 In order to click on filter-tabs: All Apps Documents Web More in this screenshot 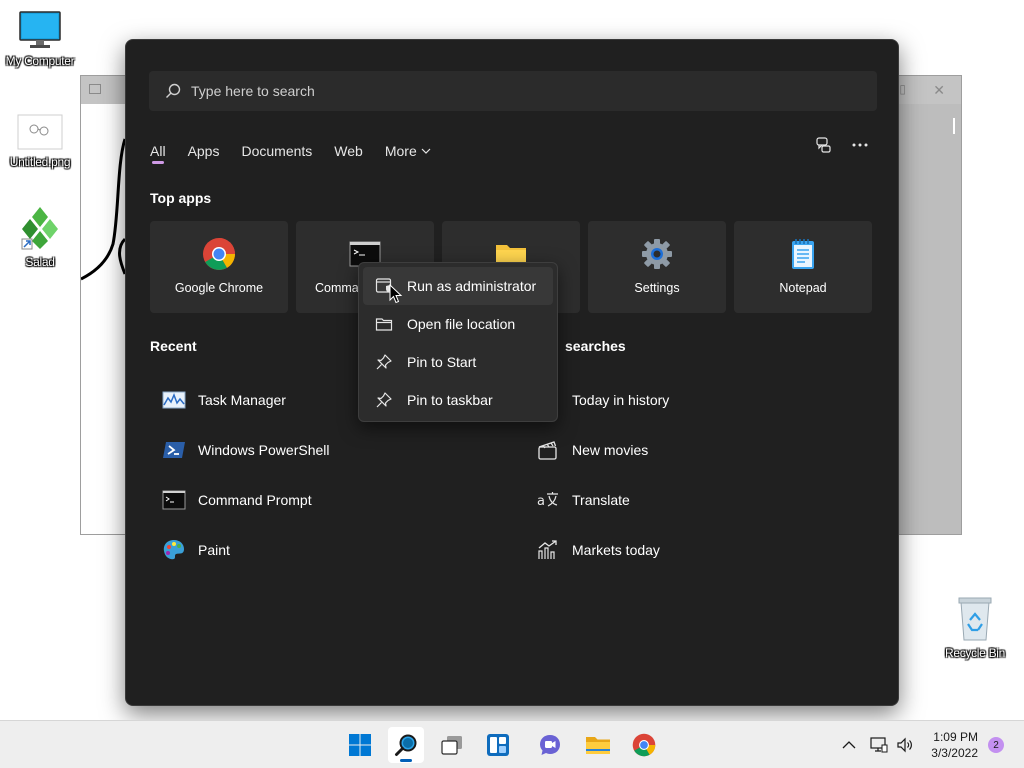, I will do `click(301, 151)`.